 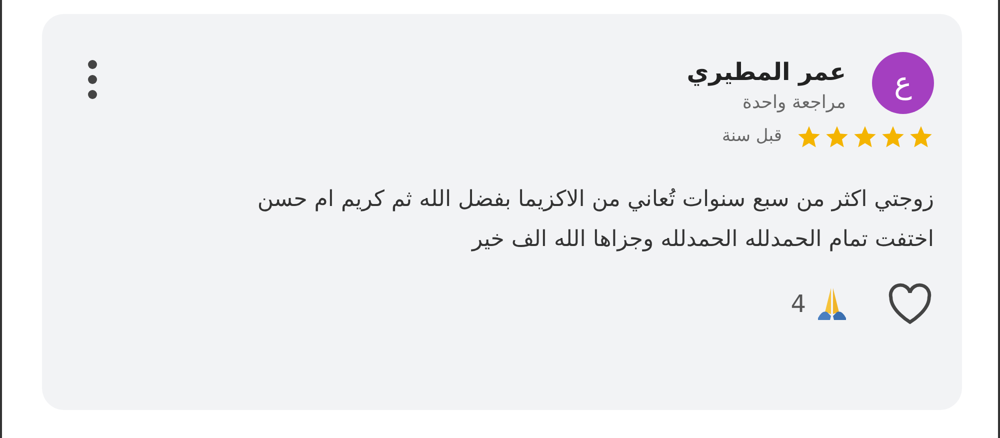 What do you see at coordinates (794, 103) in the screenshot?
I see `review-count: مراجعة واحدة` at bounding box center [794, 103].